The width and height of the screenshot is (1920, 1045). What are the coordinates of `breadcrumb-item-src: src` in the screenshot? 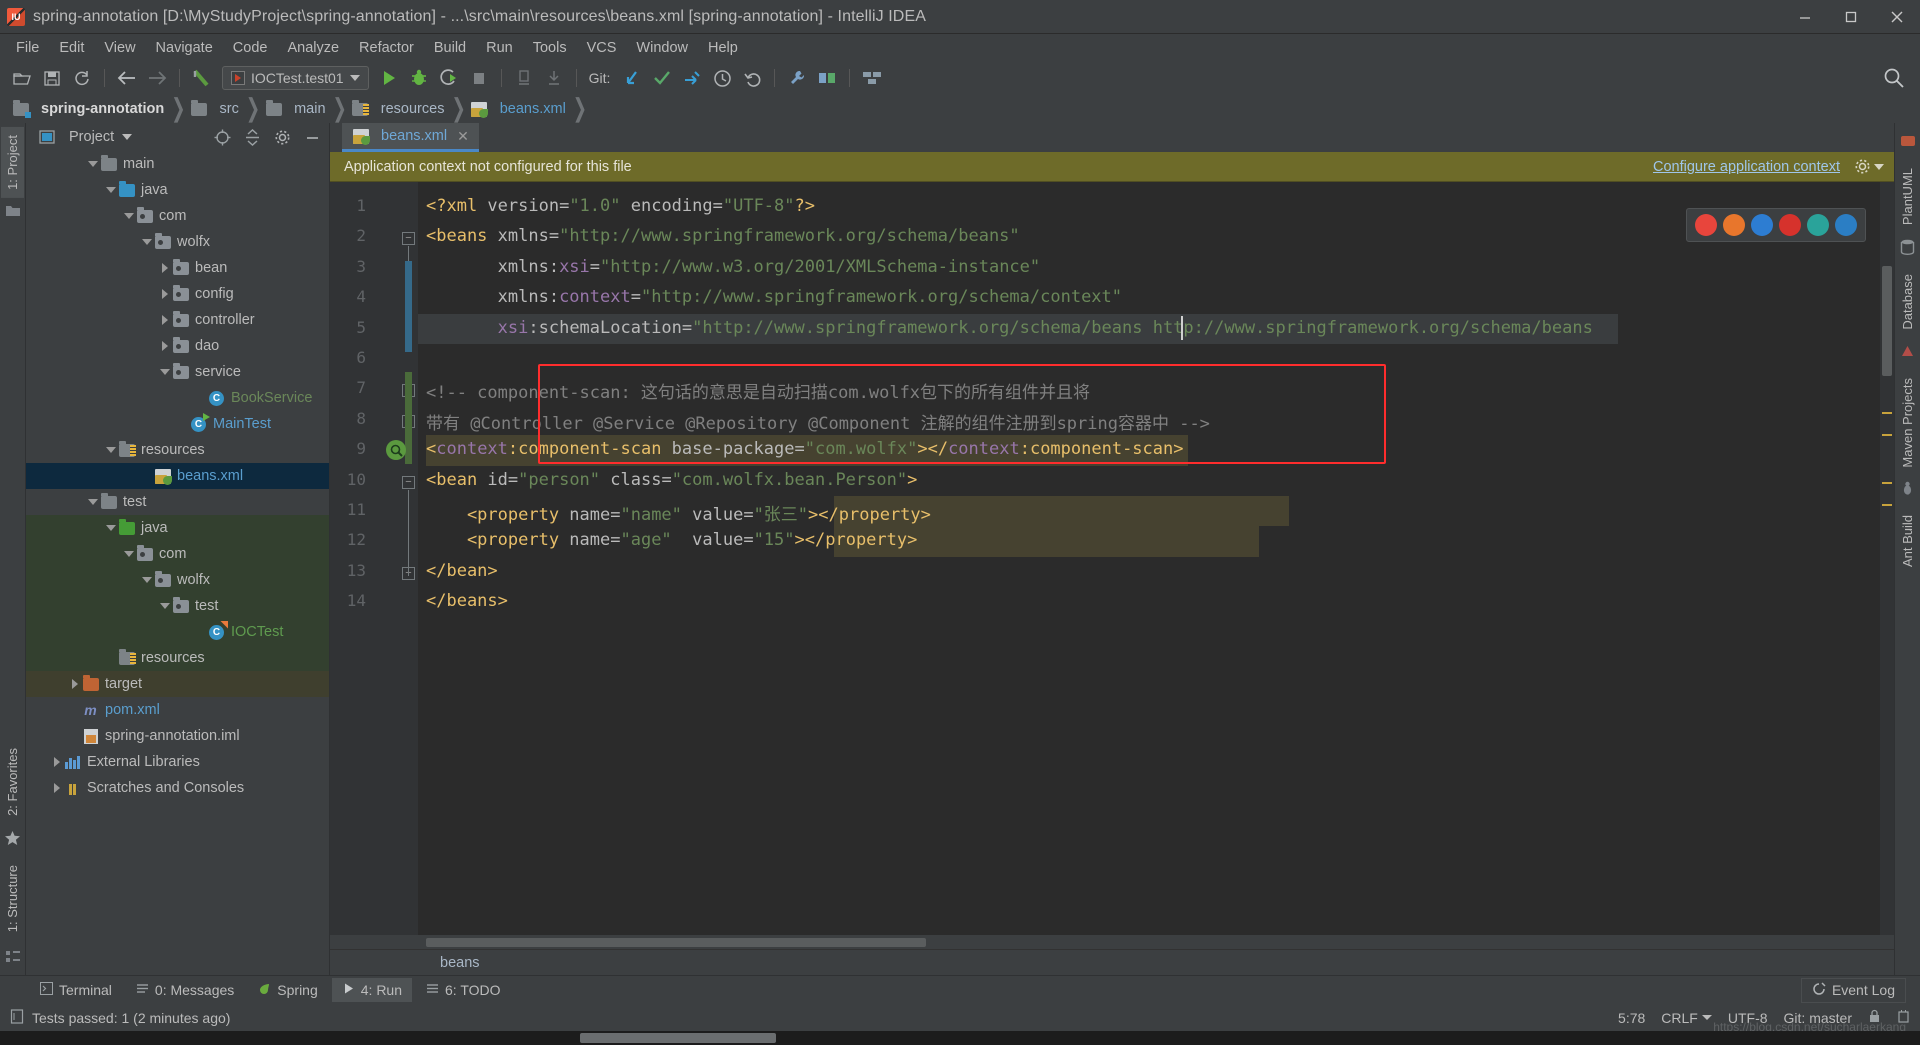 It's located at (216, 108).